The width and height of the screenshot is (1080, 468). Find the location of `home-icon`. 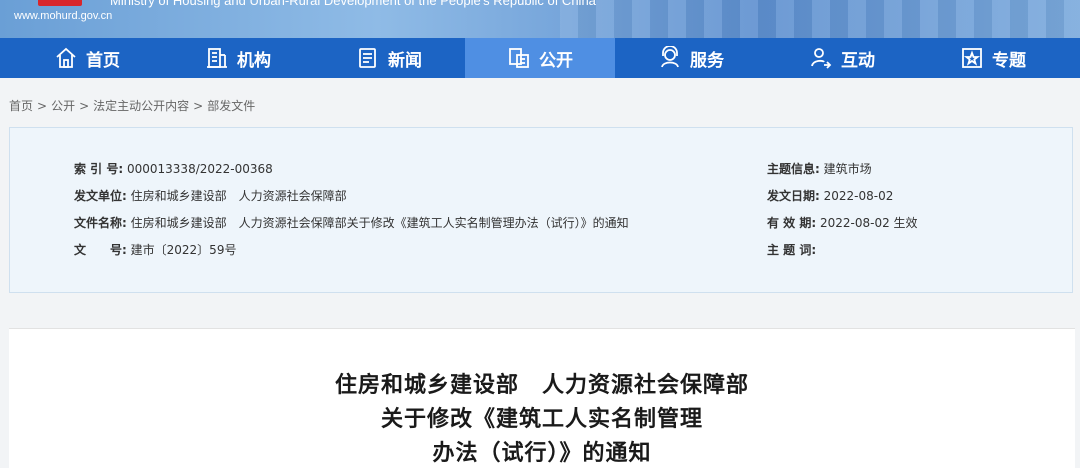

home-icon is located at coordinates (66, 57).